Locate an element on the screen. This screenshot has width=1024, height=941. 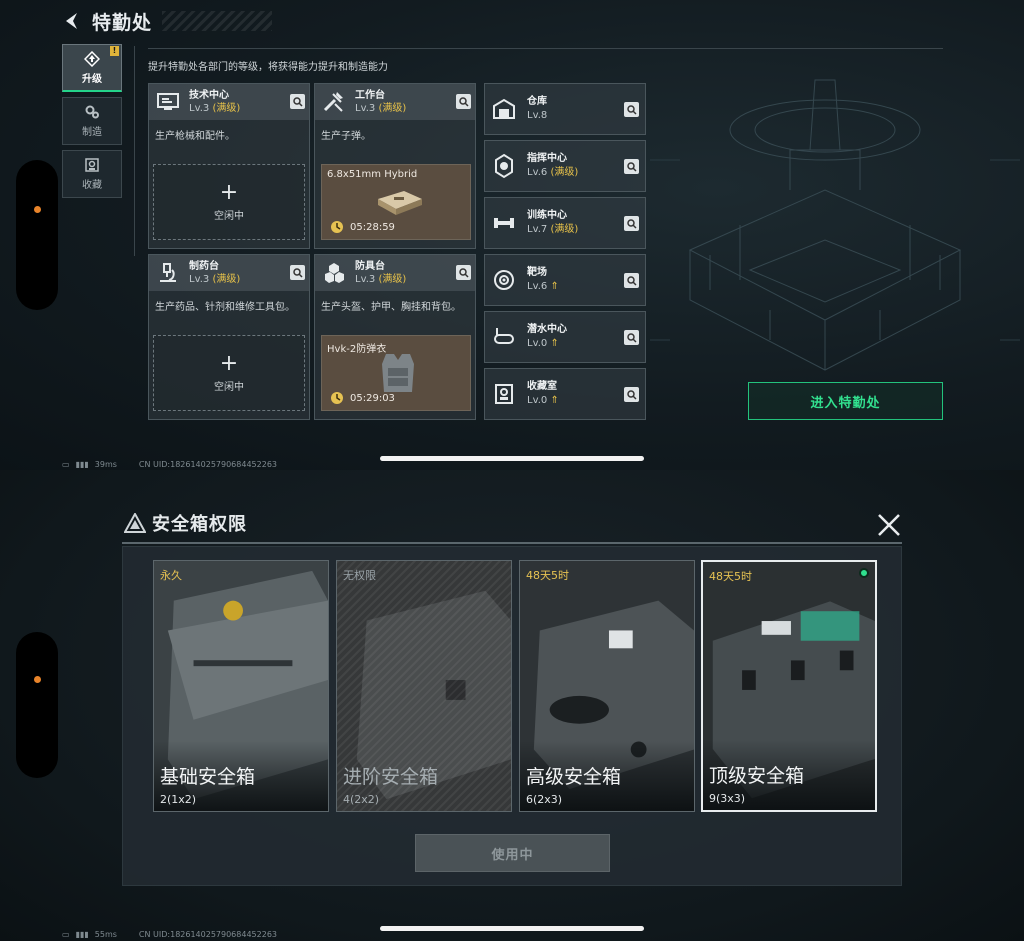
plus-icon: + is located at coordinates (229, 192).